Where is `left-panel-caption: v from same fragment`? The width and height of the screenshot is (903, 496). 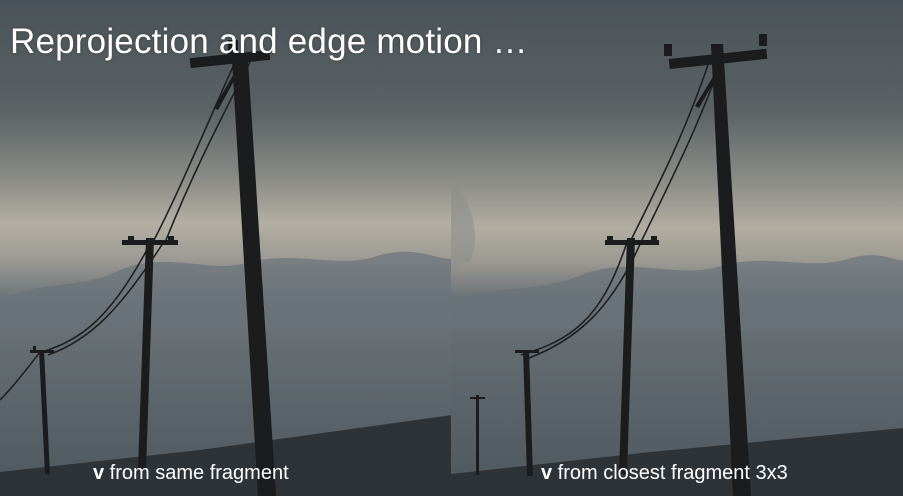 left-panel-caption: v from same fragment is located at coordinates (191, 473).